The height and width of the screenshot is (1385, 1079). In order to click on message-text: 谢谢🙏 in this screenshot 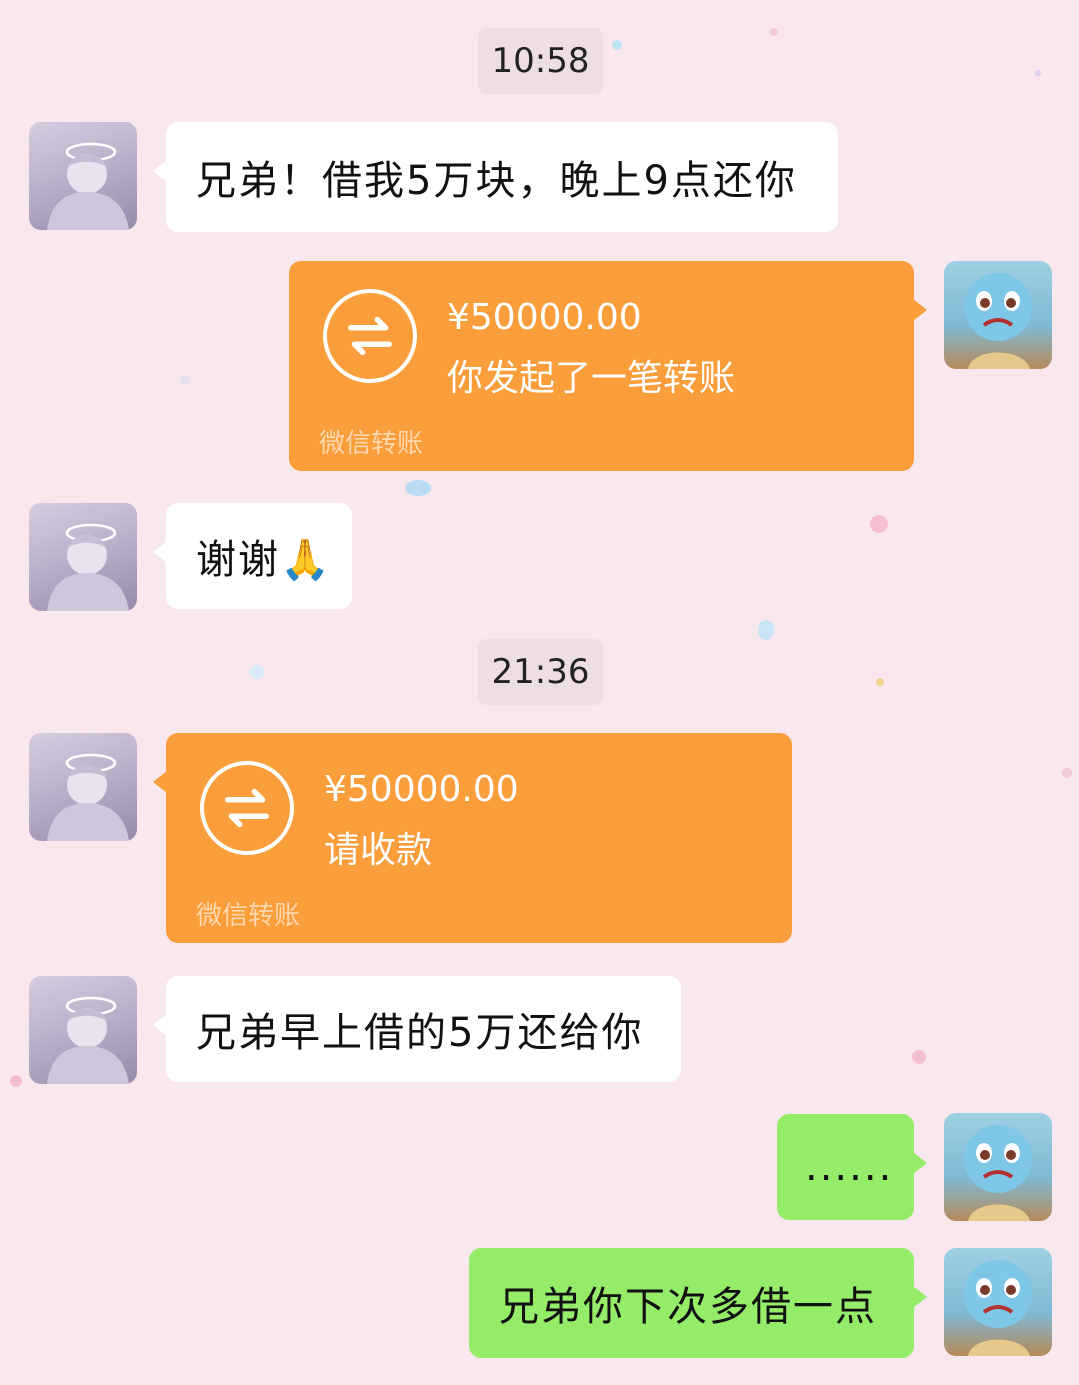, I will do `click(264, 560)`.